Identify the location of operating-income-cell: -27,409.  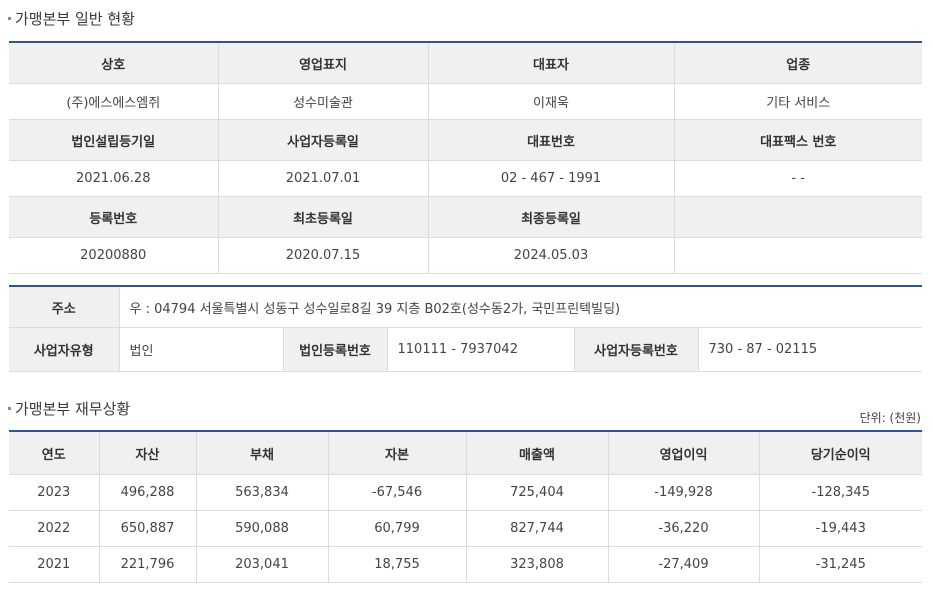
(684, 564).